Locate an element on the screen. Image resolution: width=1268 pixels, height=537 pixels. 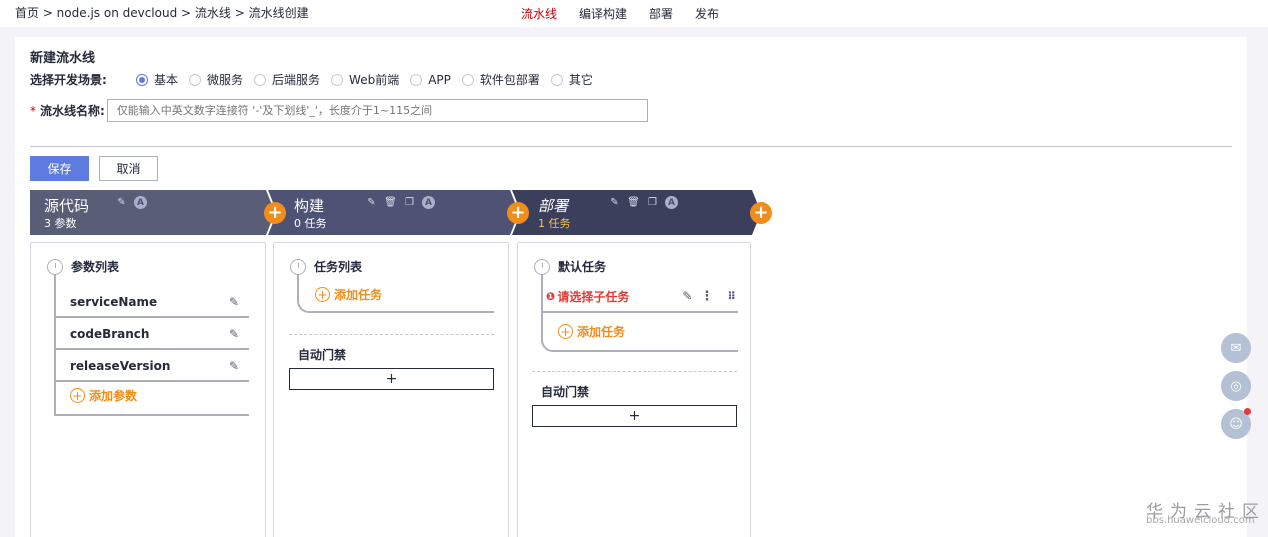
pipeline-name-row: * 流水线名称: is located at coordinates (339, 110).